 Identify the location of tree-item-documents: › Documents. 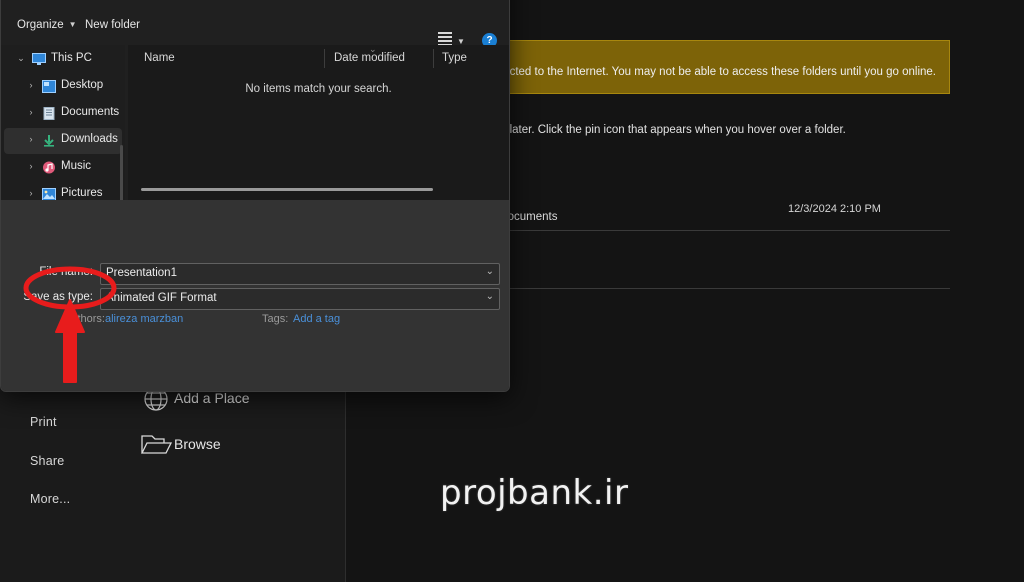
(63, 114).